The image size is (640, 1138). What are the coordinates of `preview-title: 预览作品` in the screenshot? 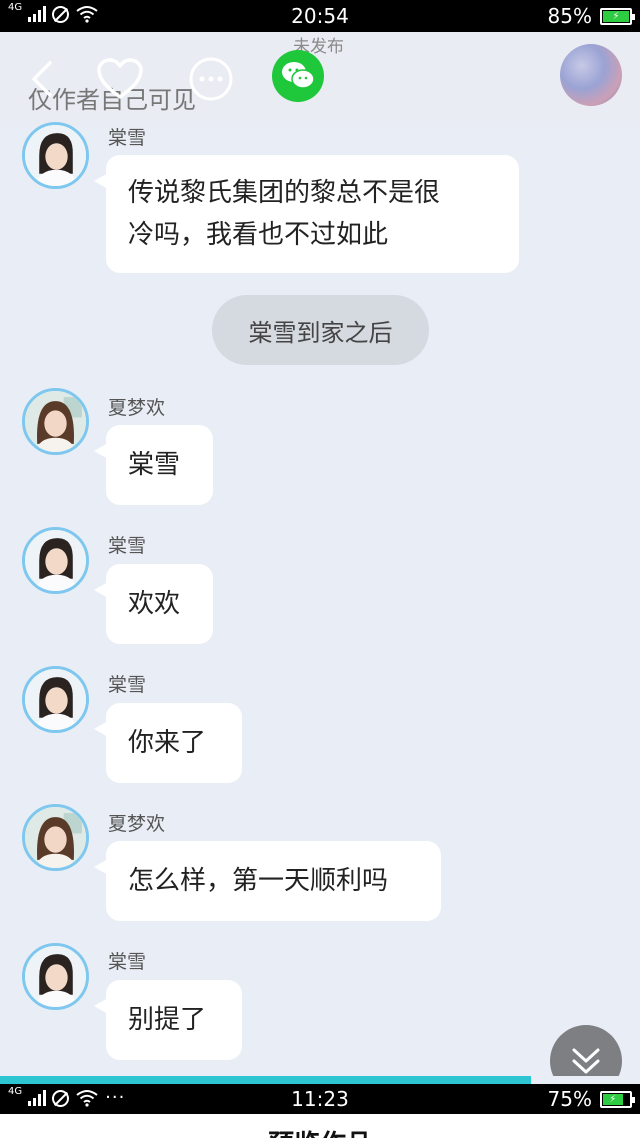 It's located at (320, 1131).